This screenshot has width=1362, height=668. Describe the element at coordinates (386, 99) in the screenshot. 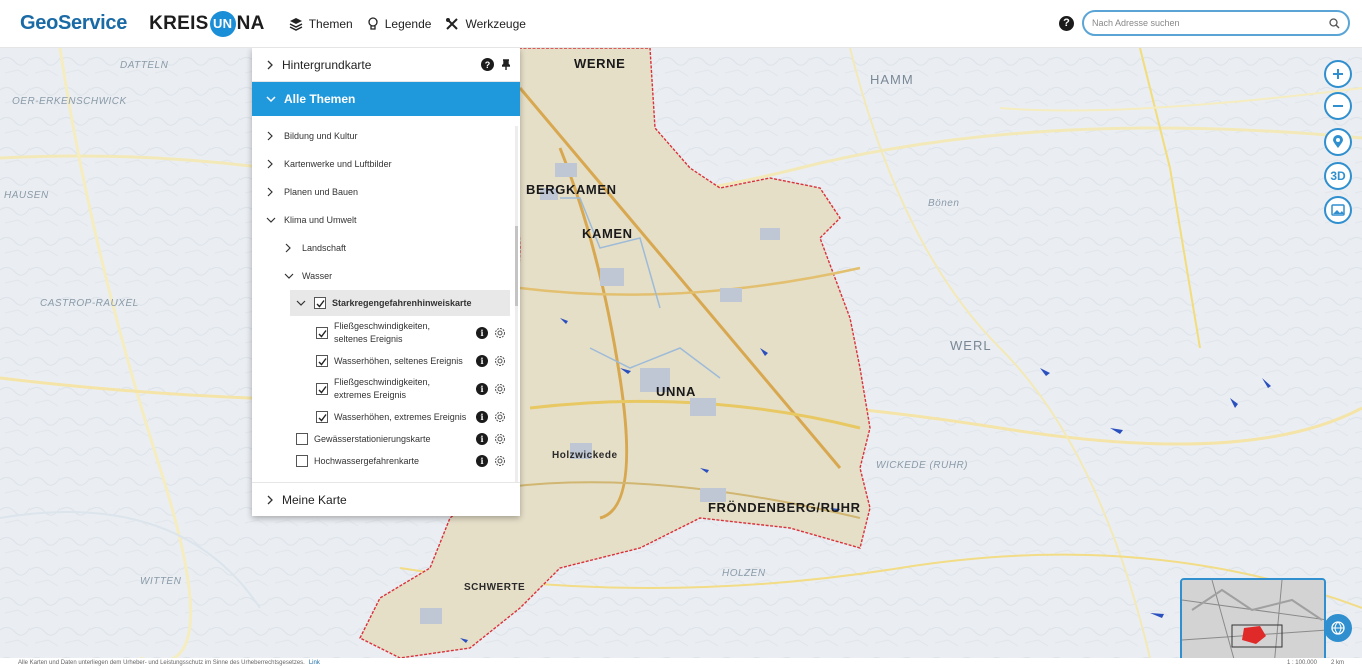

I see `all-themes-header: Alle Themen` at that location.